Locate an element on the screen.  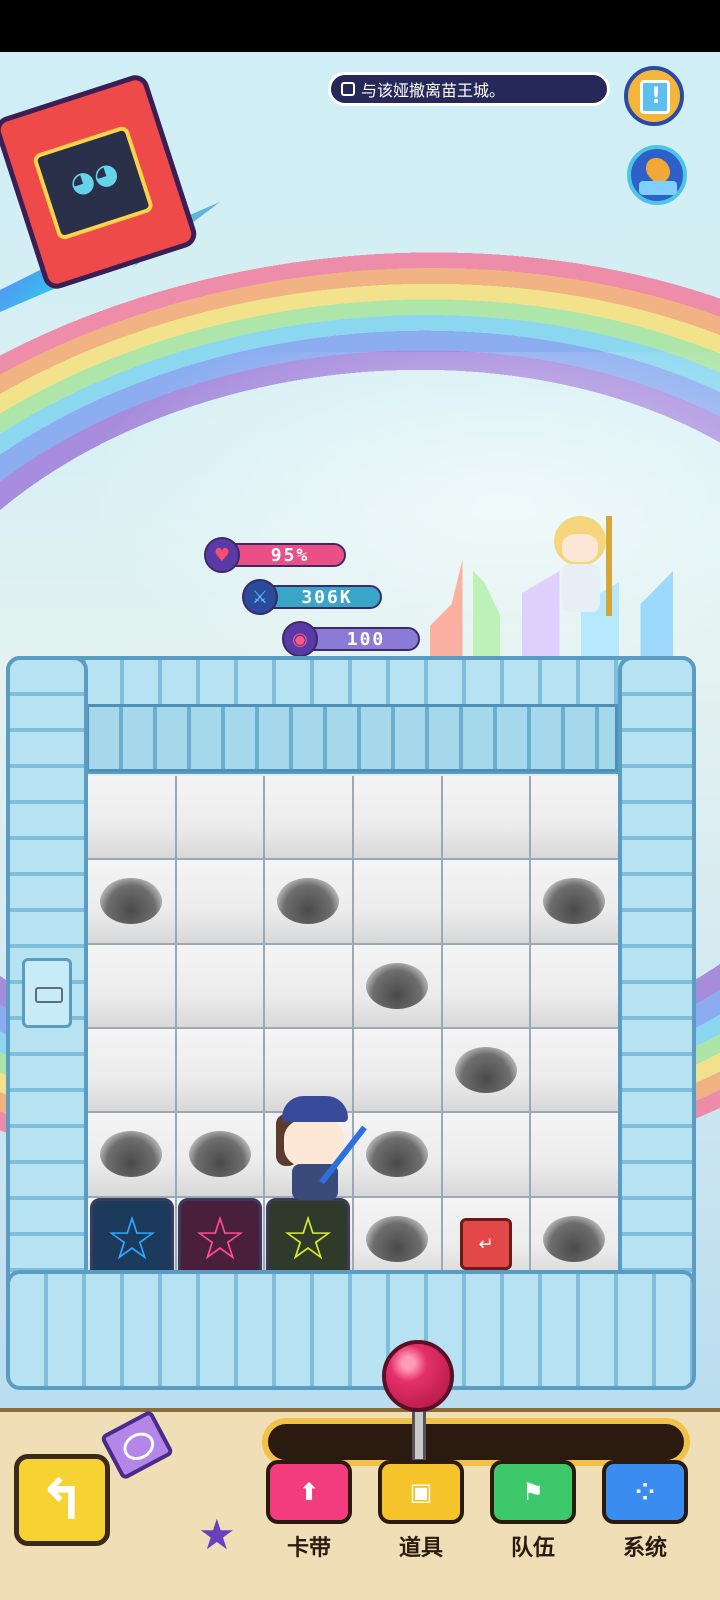
up-arrow-icon: ⬆ is located at coordinates (309, 1492).